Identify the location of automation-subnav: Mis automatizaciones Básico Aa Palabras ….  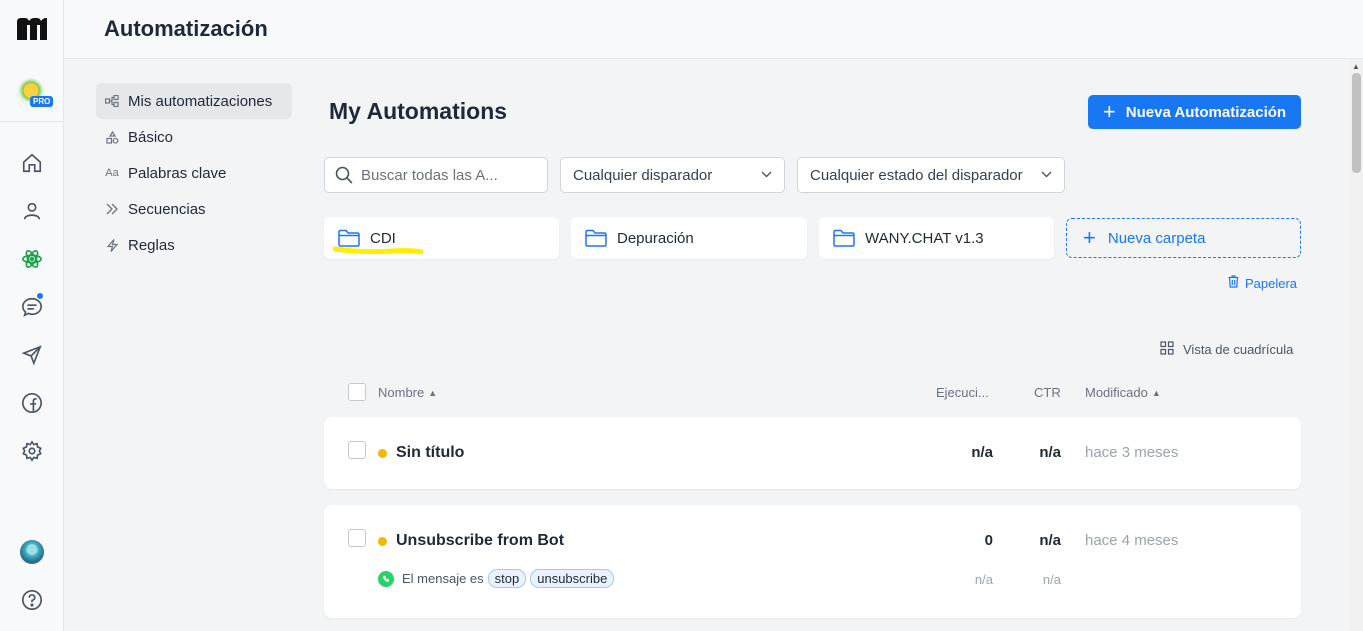
(194, 173).